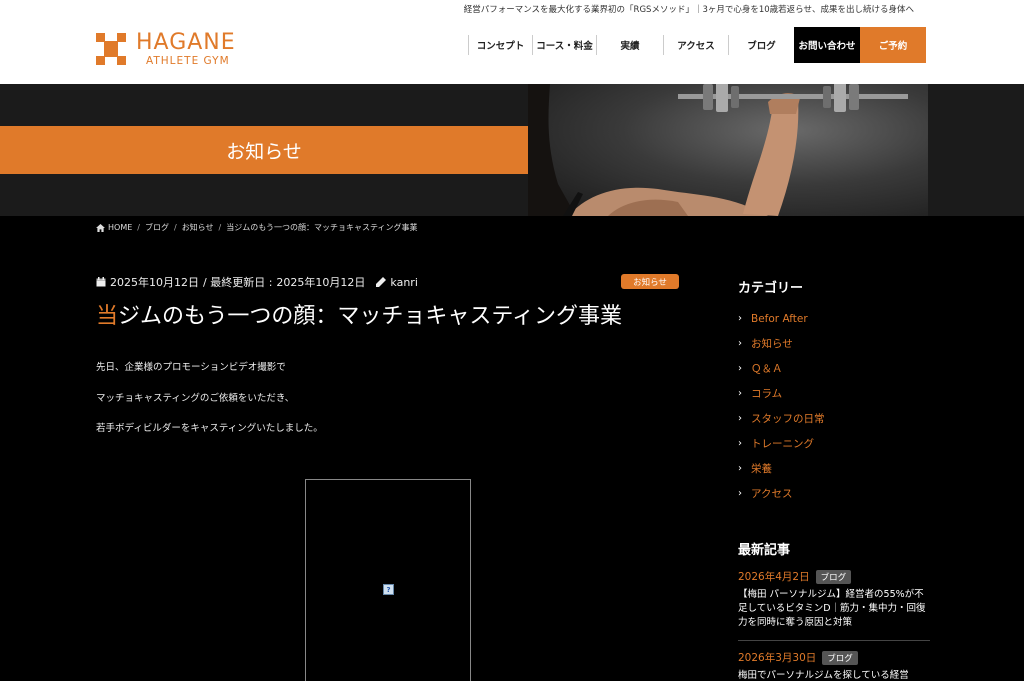  I want to click on banner-title-bar: お知らせ, so click(264, 150).